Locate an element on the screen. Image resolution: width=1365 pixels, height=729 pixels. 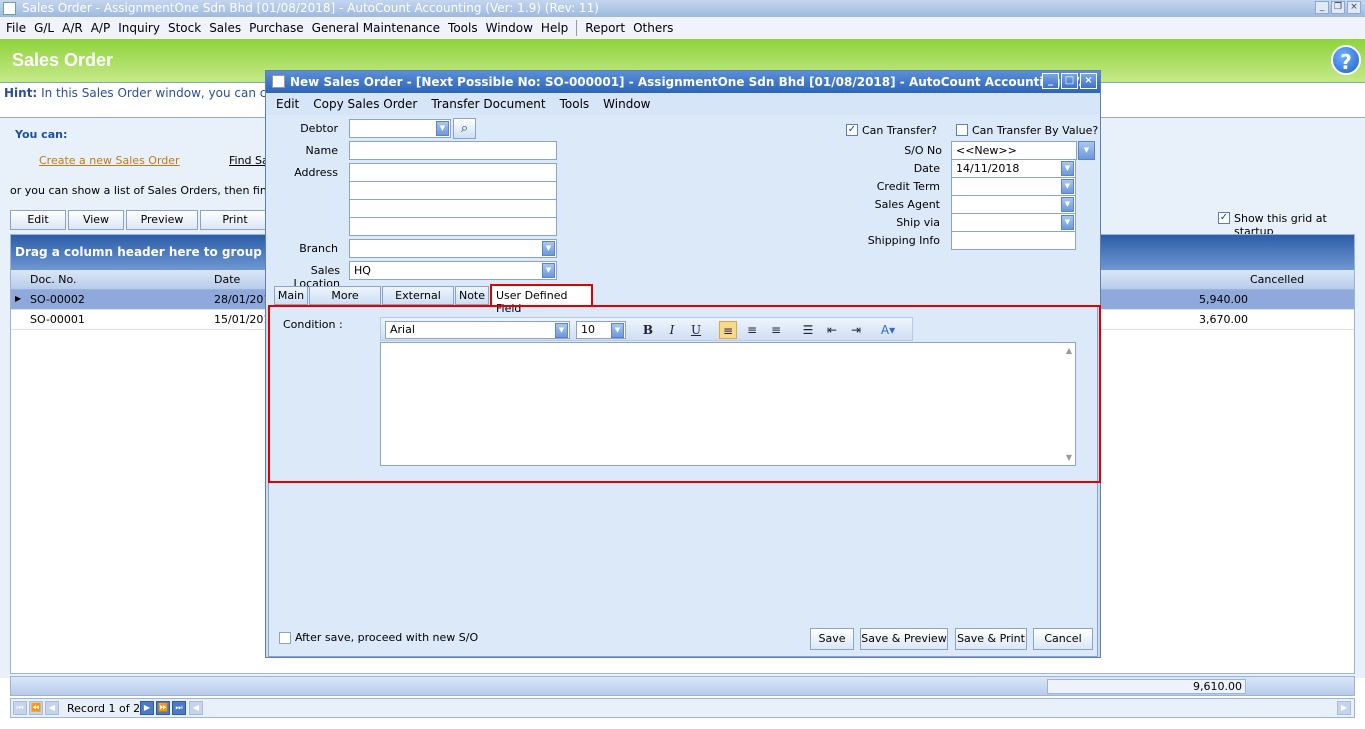
credit-term-select: ▼ is located at coordinates (1013, 186).